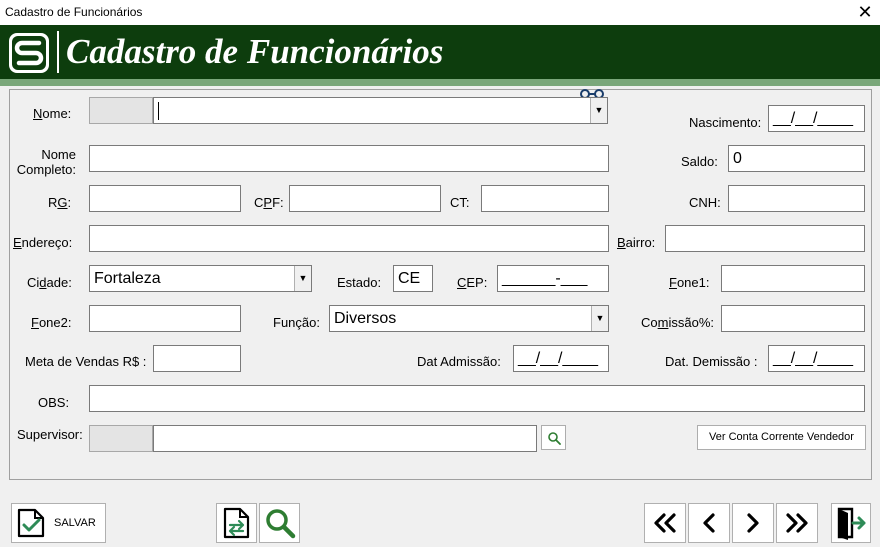  I want to click on nascimento-field: __/__/____, so click(816, 118).